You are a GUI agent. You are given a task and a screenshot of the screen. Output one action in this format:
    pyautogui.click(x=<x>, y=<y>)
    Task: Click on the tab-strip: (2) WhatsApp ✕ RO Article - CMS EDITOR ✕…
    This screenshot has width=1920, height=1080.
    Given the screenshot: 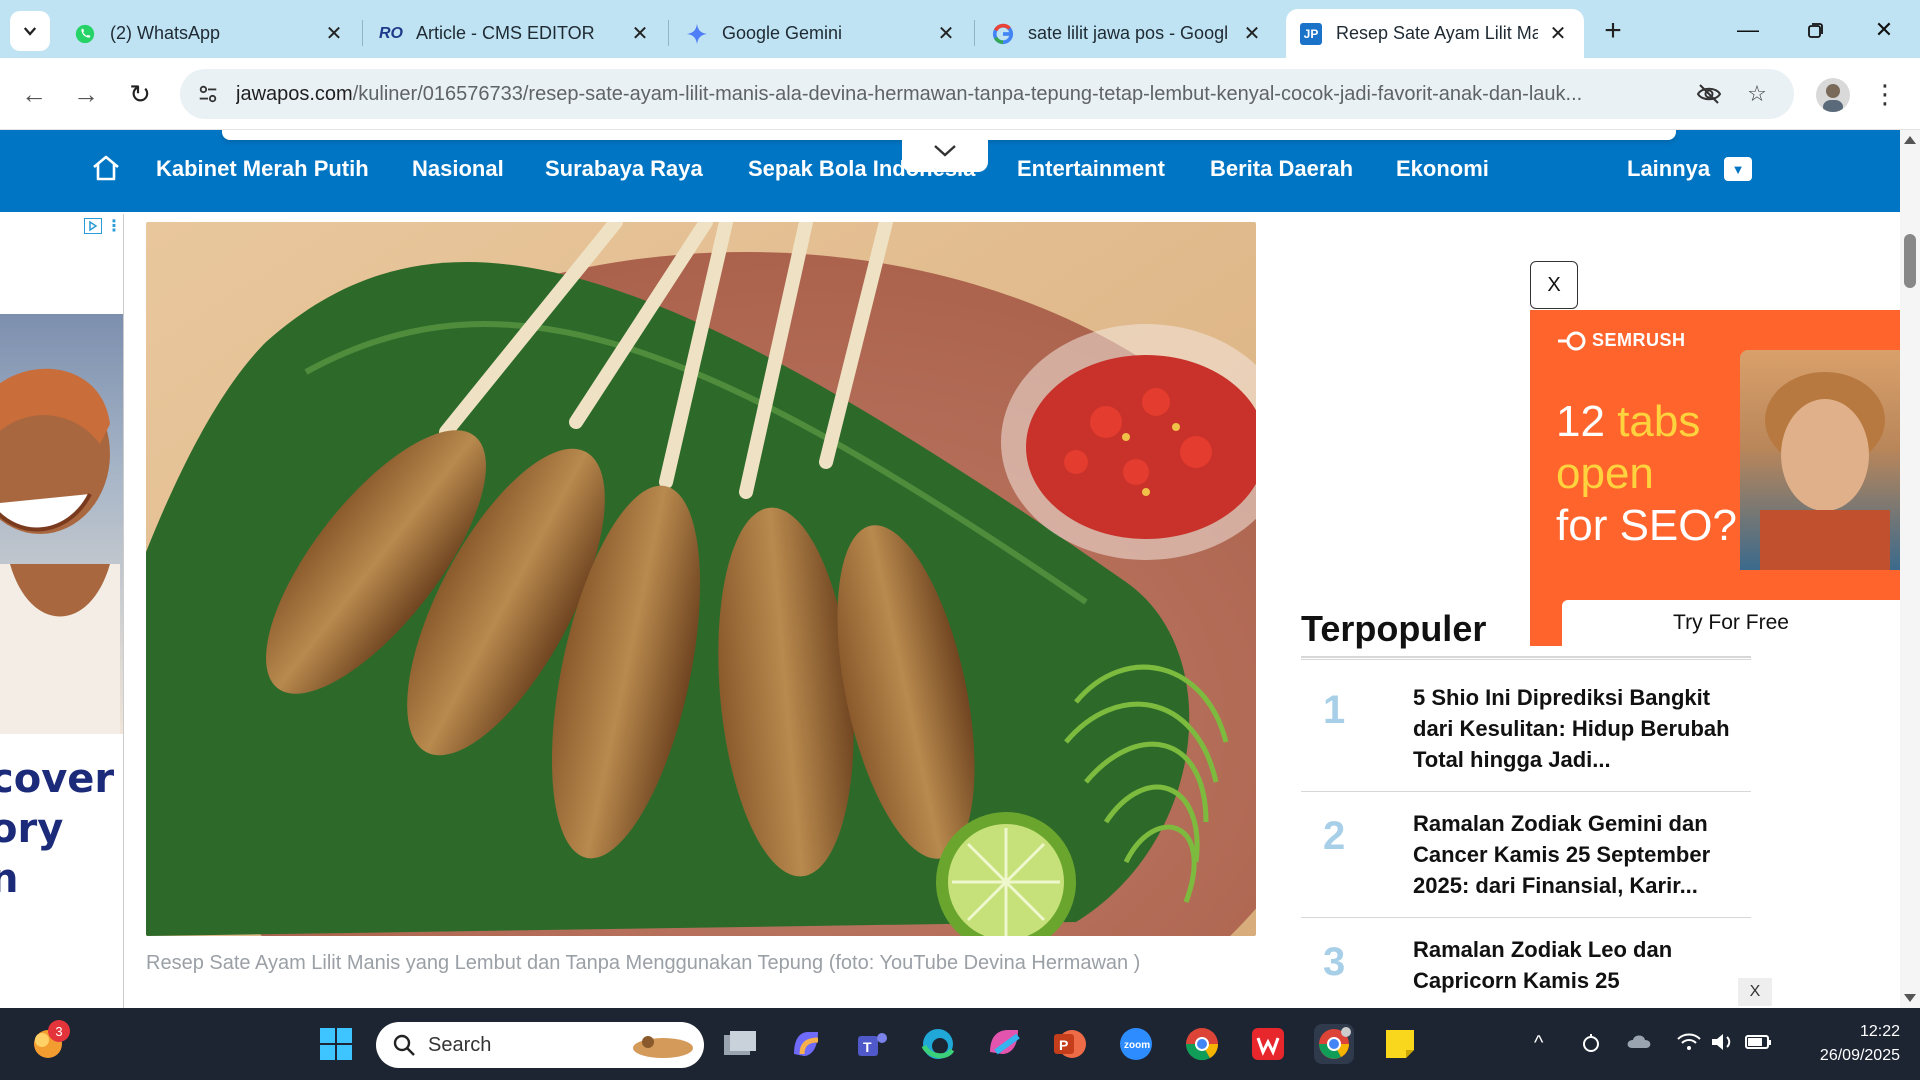 What is the action you would take?
    pyautogui.click(x=960, y=29)
    